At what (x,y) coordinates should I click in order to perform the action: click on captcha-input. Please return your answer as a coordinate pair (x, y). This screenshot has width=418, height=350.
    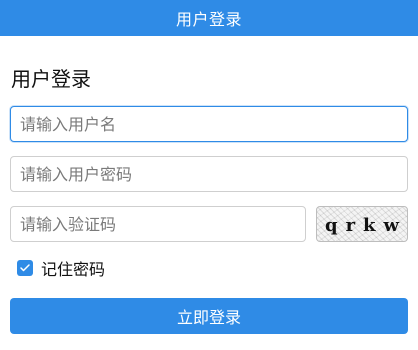
    Looking at the image, I should click on (158, 224).